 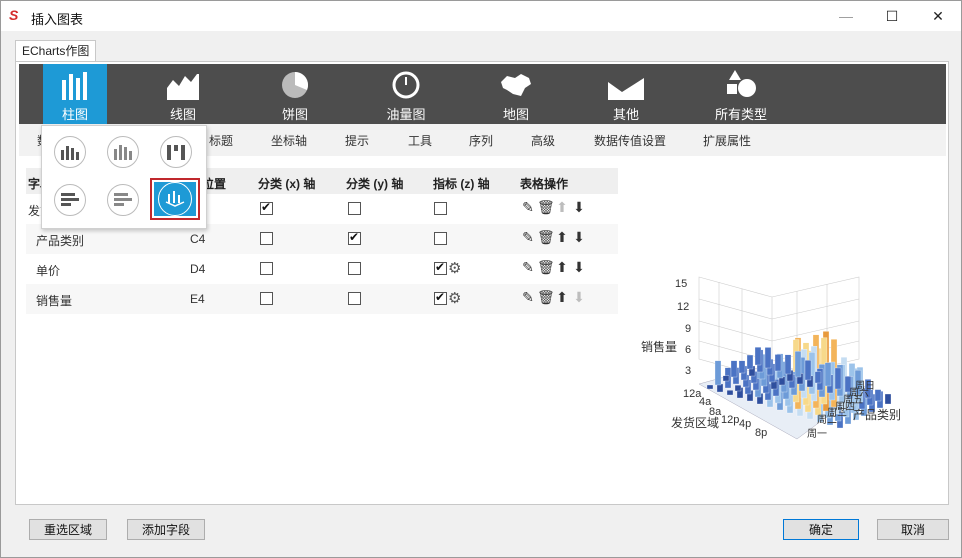 I want to click on stacked-bar-icon, so click(x=123, y=152).